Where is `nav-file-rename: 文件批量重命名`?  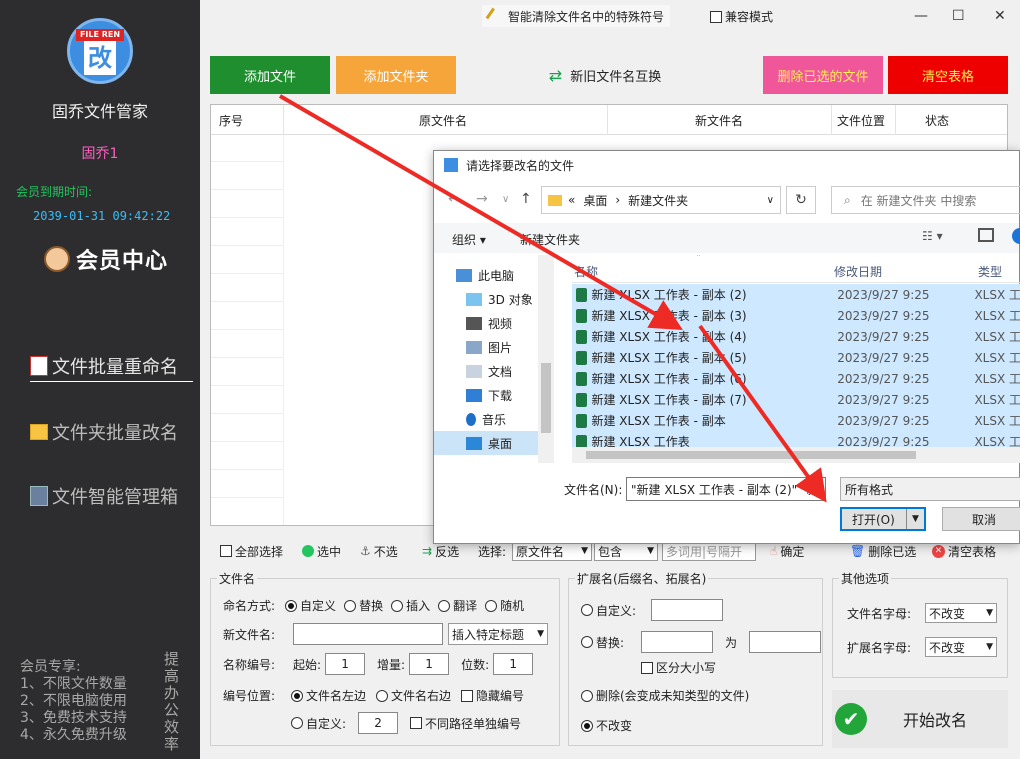
nav-file-rename: 文件批量重命名 is located at coordinates (111, 367).